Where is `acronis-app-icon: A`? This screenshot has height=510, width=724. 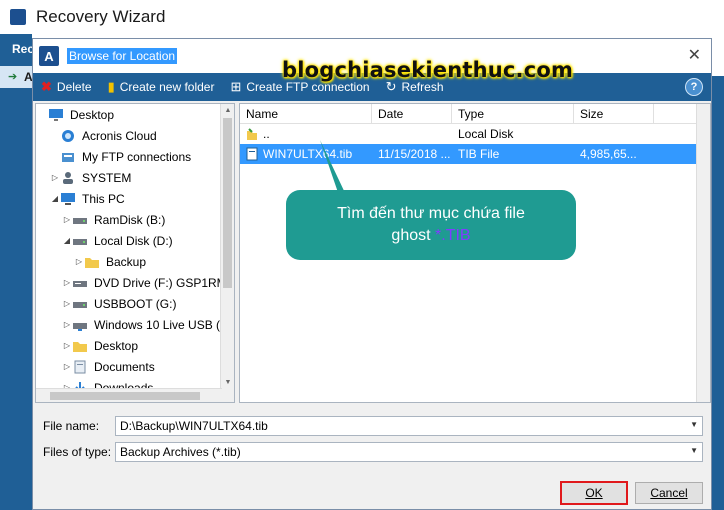
acronis-app-icon: A is located at coordinates (49, 56).